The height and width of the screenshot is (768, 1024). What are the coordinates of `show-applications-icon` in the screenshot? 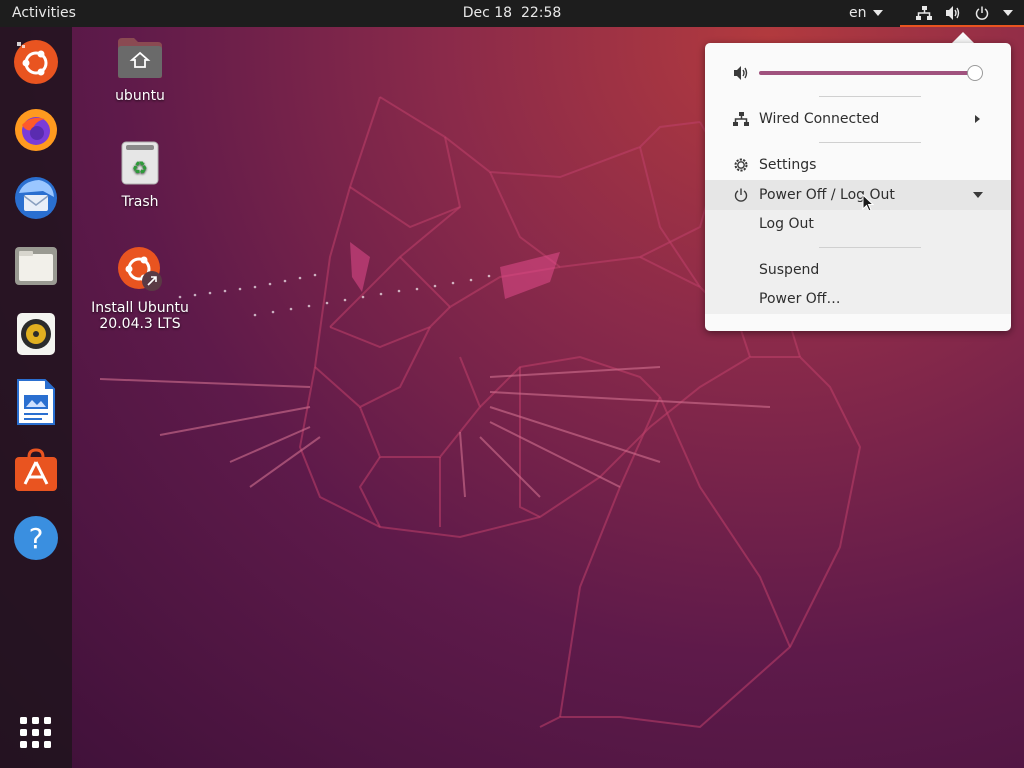 It's located at (36, 733).